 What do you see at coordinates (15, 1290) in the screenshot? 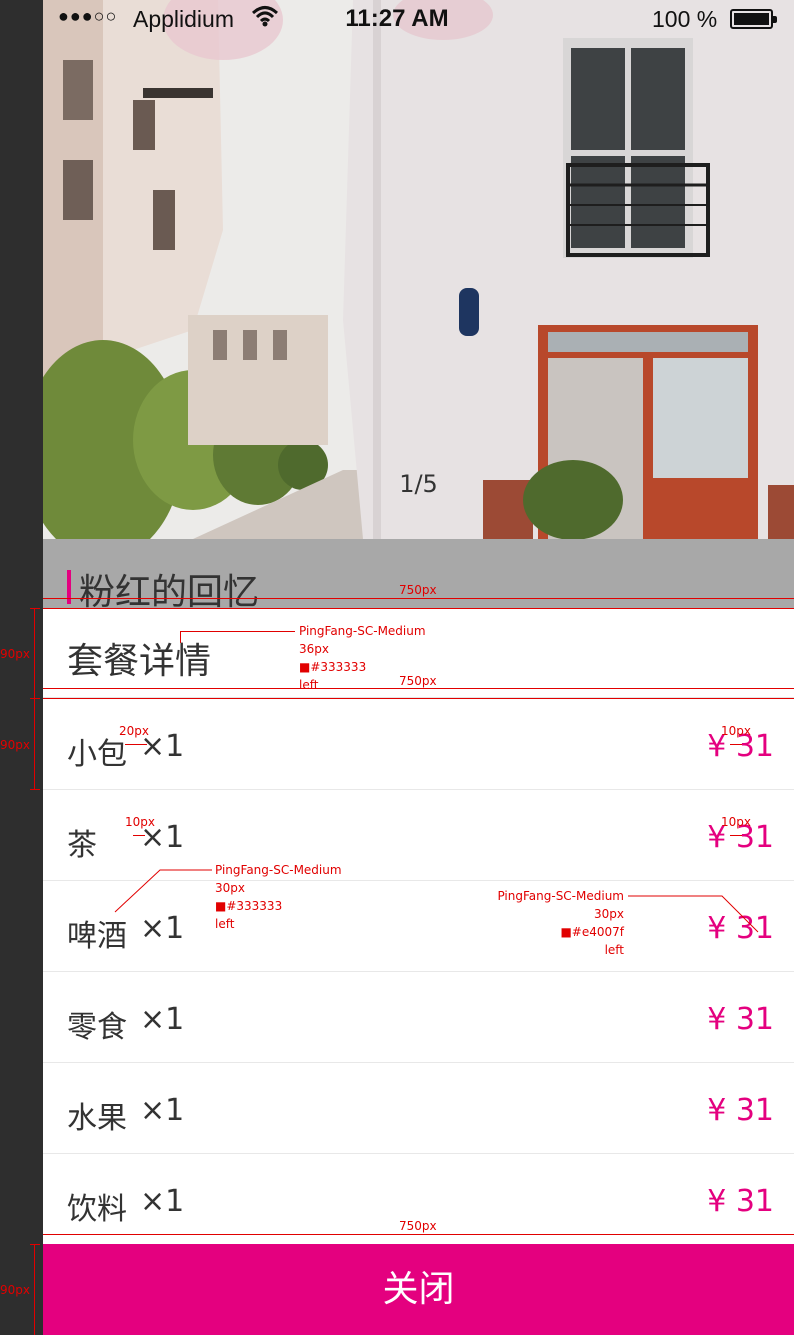
I see `annotation-height: 90px` at bounding box center [15, 1290].